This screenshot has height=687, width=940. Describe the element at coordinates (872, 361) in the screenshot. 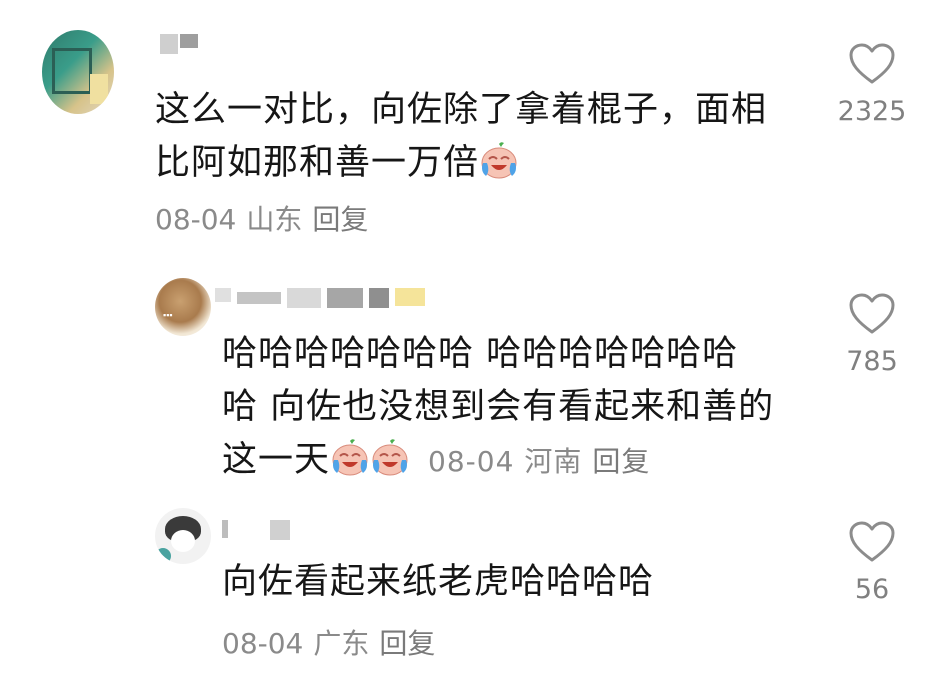

I see `like-count: 785` at that location.